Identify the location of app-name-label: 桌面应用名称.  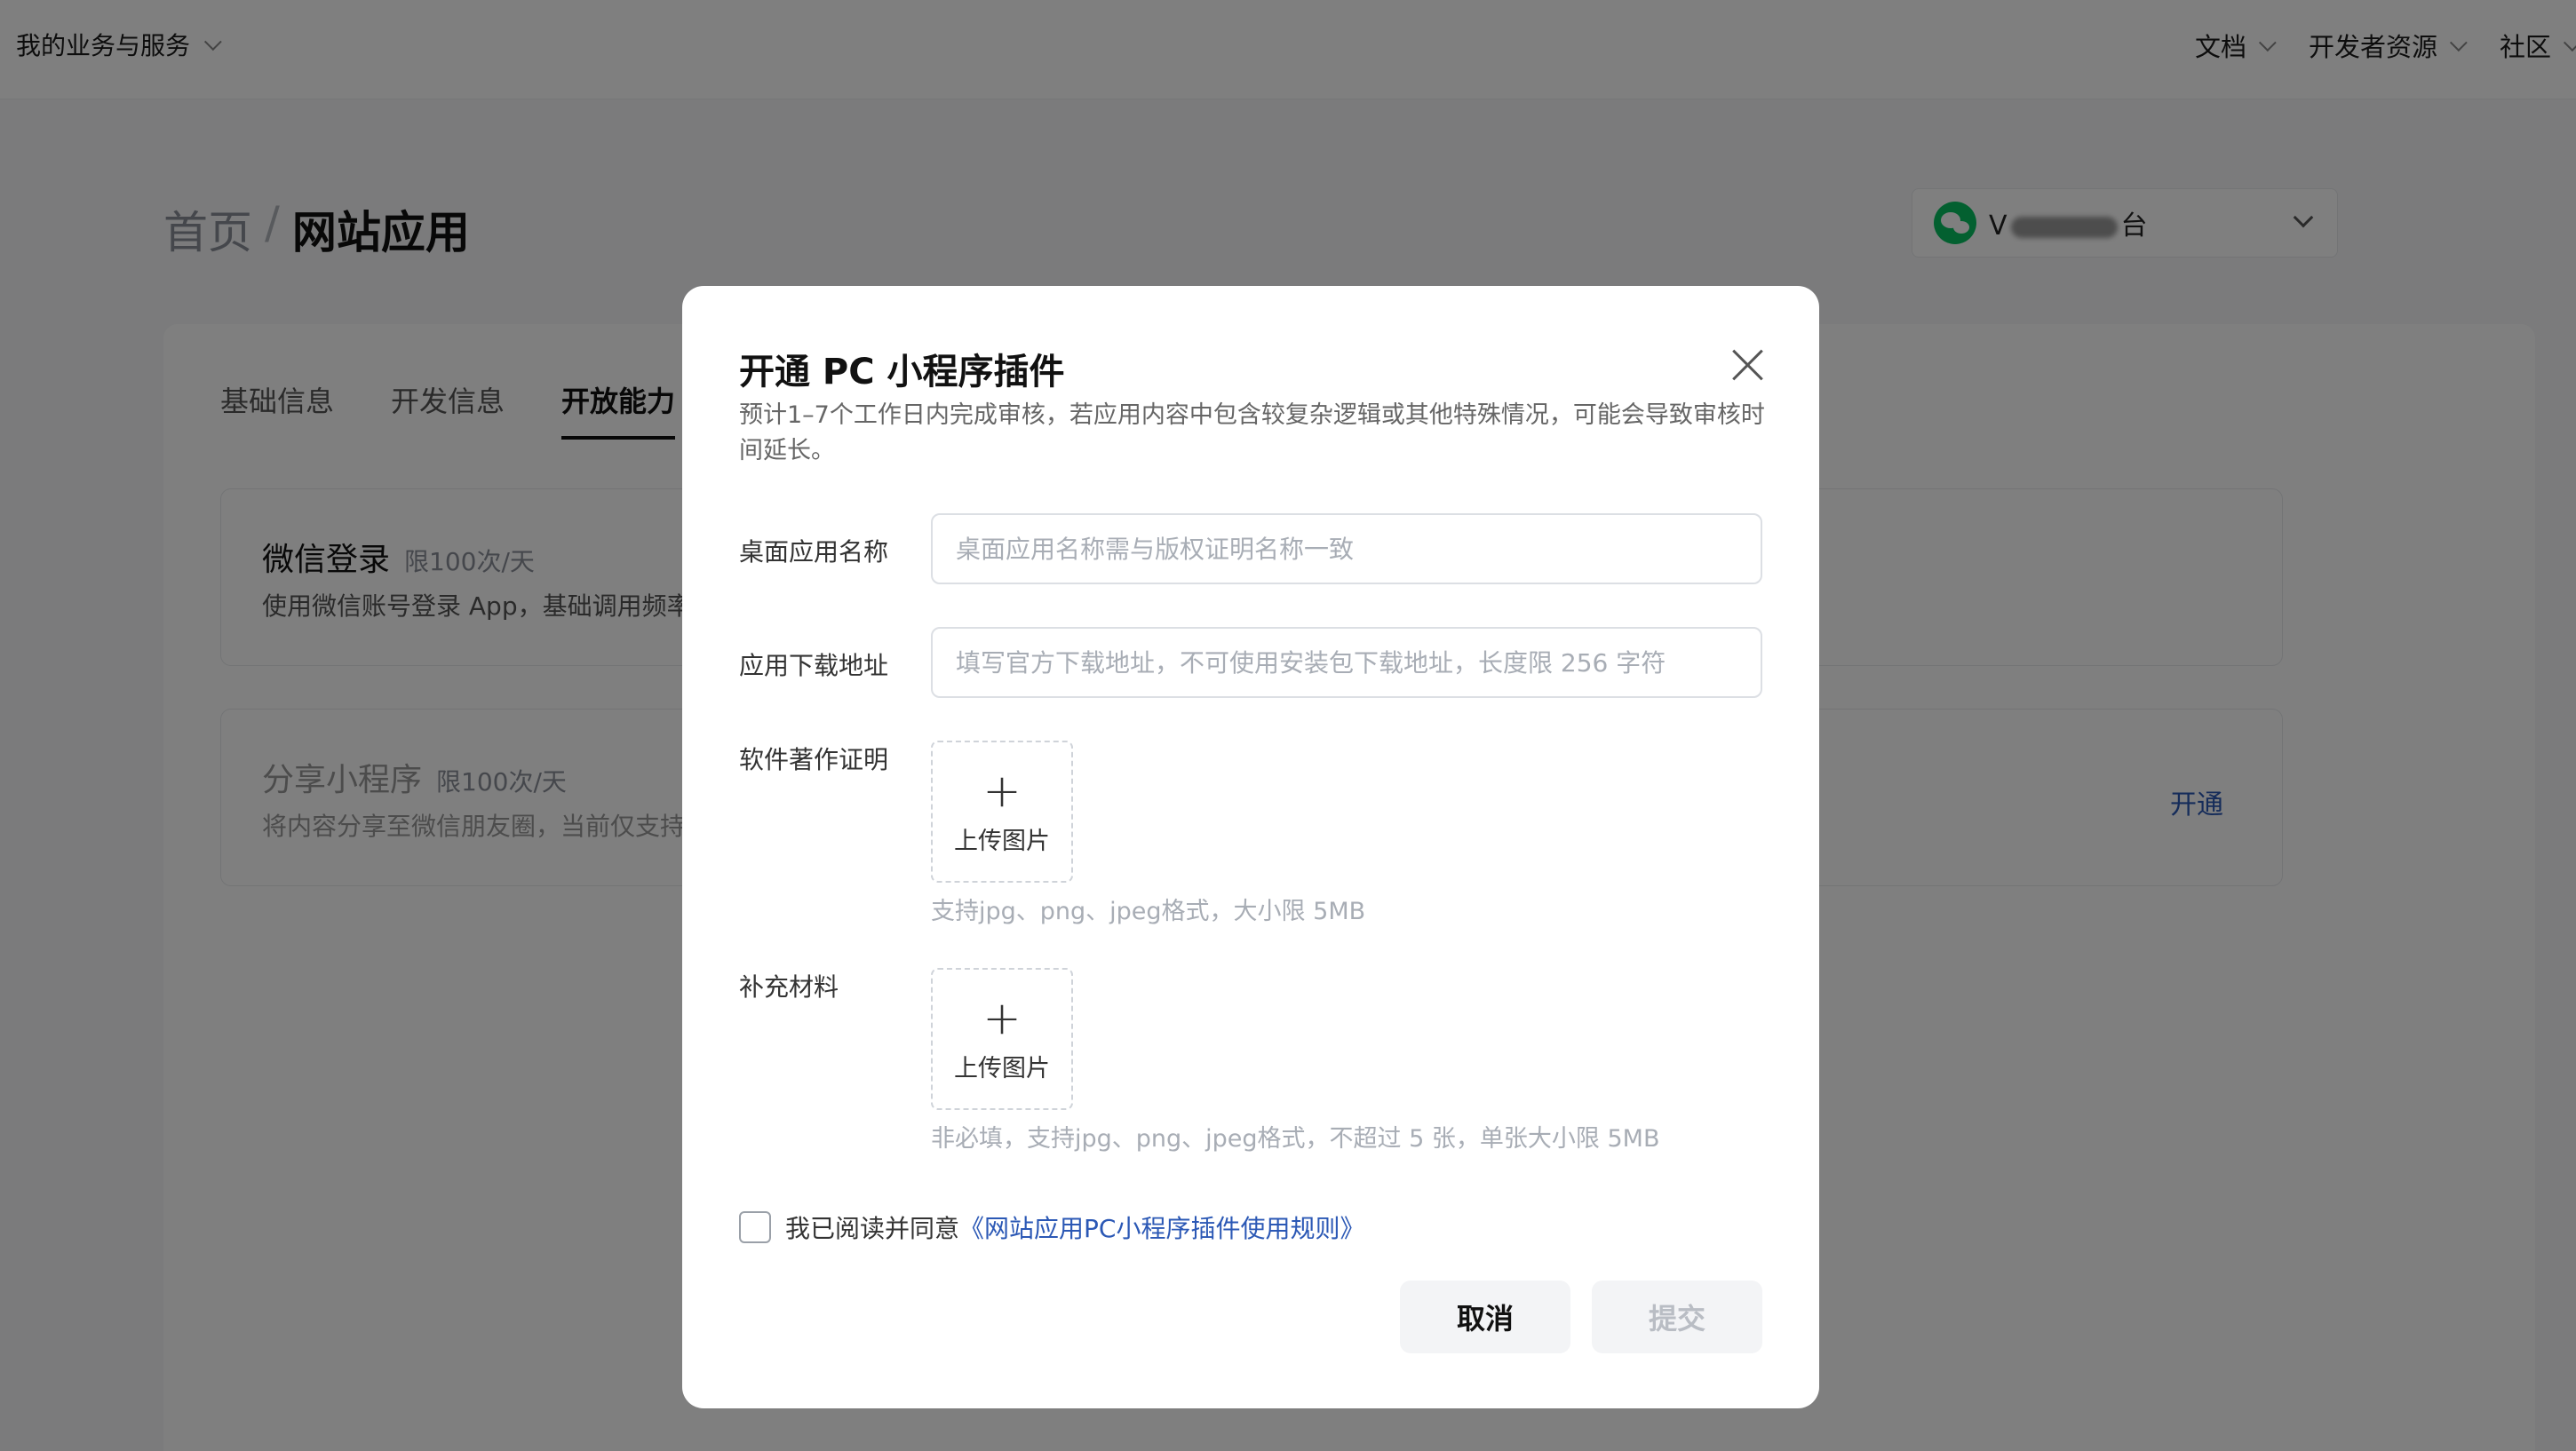
(814, 552).